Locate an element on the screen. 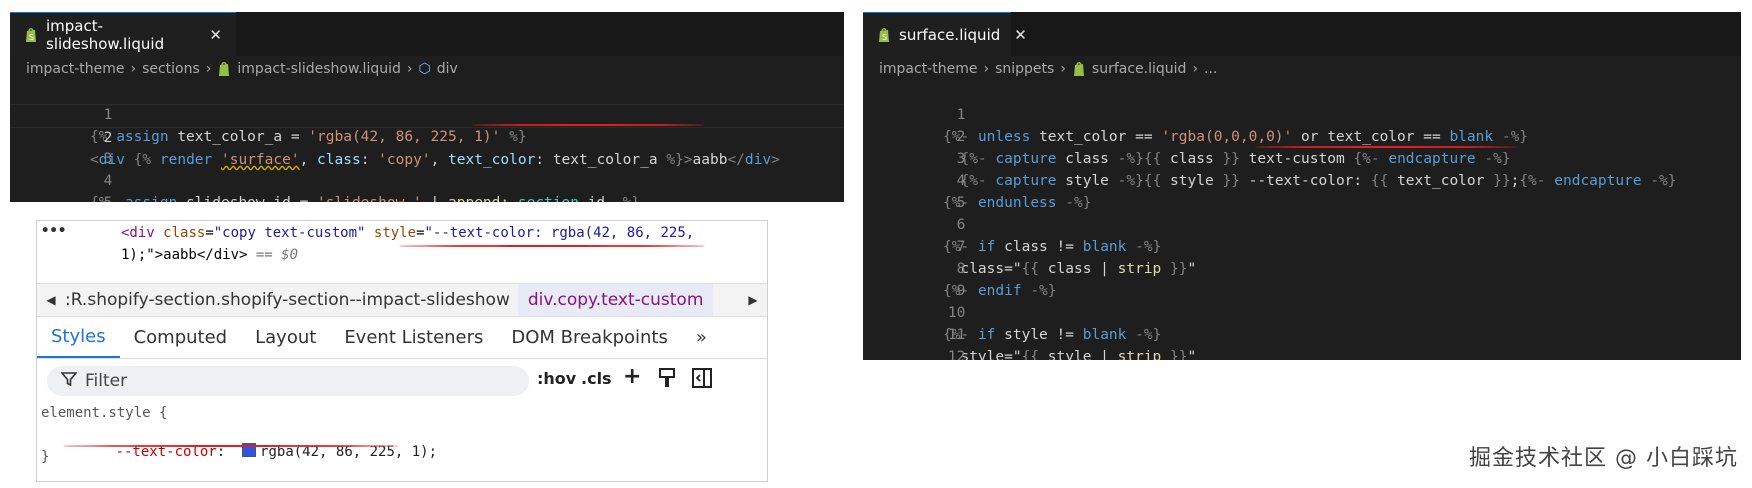  tab-surface: S surface.liquid ✕ is located at coordinates (945, 34).